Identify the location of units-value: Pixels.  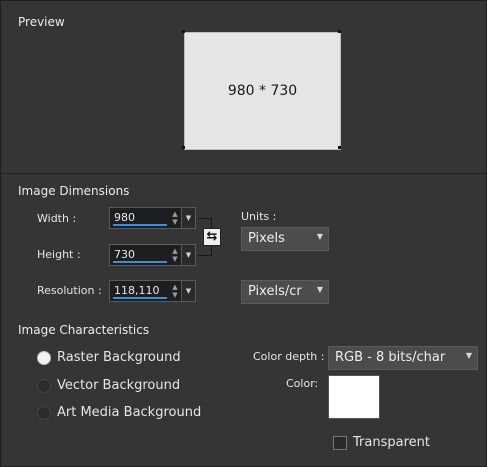
(266, 238).